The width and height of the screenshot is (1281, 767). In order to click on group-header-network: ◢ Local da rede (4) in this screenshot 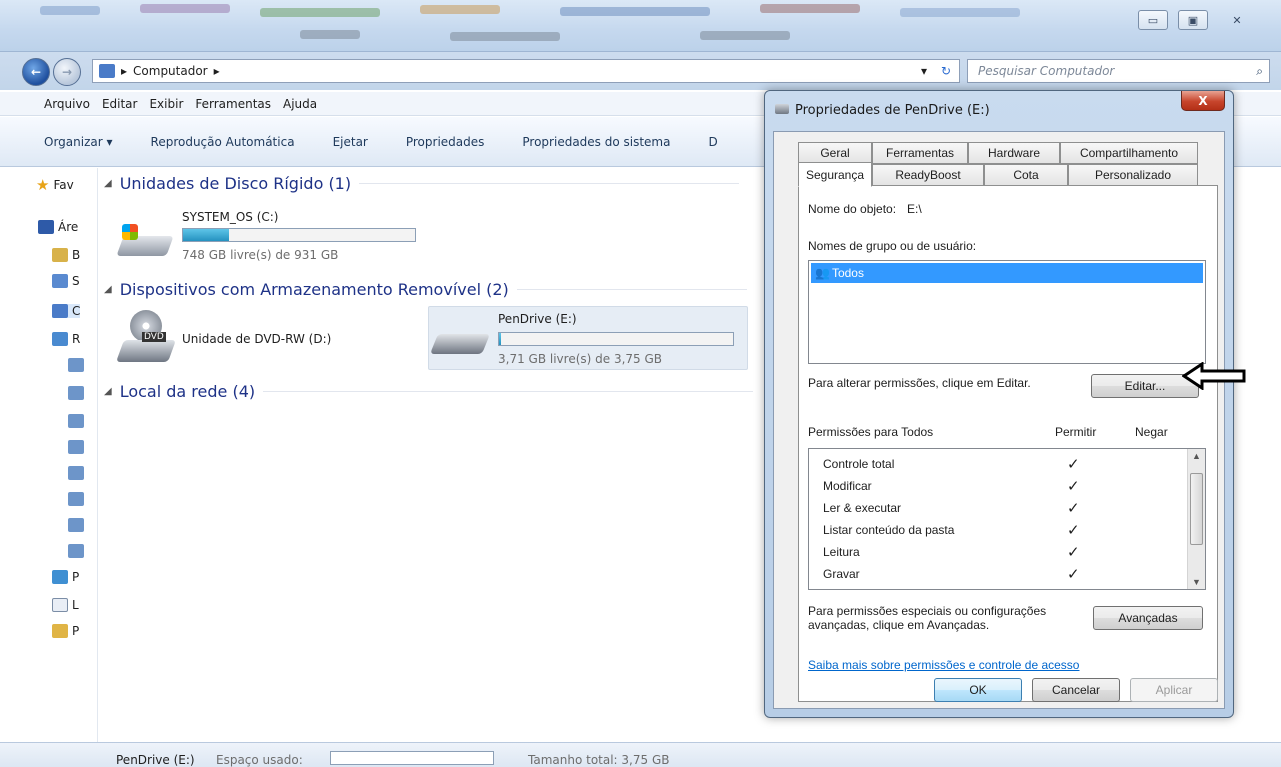, I will do `click(429, 391)`.